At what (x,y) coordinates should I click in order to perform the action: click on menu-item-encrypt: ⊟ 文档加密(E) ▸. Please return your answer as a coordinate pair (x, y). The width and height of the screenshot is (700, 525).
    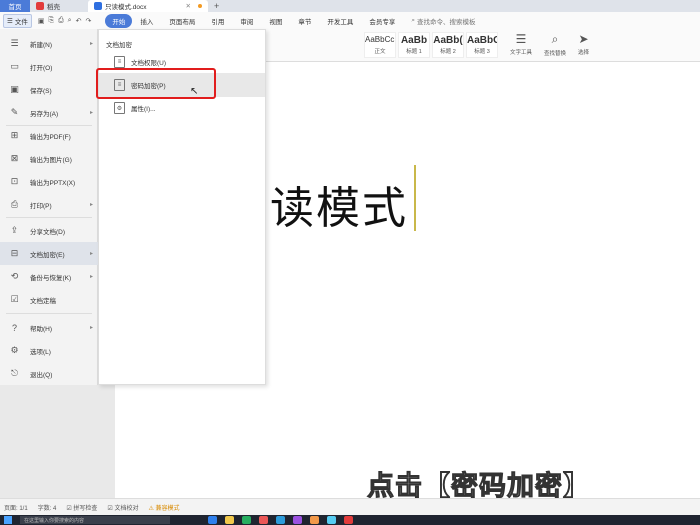
    Looking at the image, I should click on (49, 253).